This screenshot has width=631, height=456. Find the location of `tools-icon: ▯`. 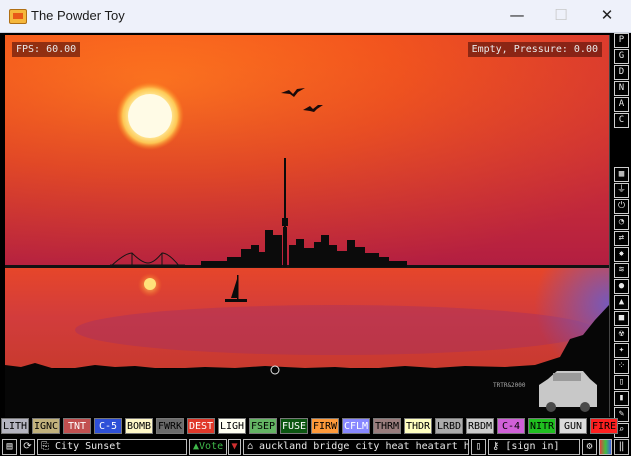

tools-icon: ▯ is located at coordinates (621, 382).